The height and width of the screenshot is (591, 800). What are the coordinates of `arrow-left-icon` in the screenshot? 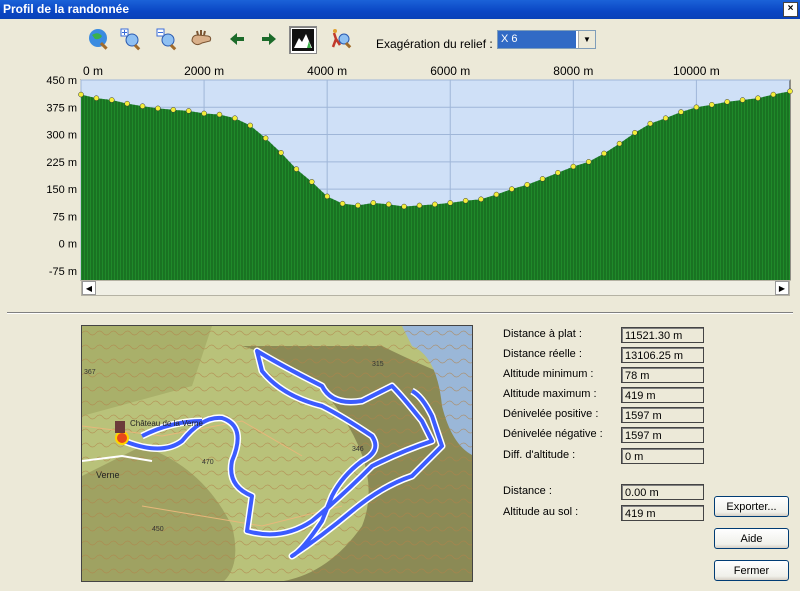 It's located at (237, 39).